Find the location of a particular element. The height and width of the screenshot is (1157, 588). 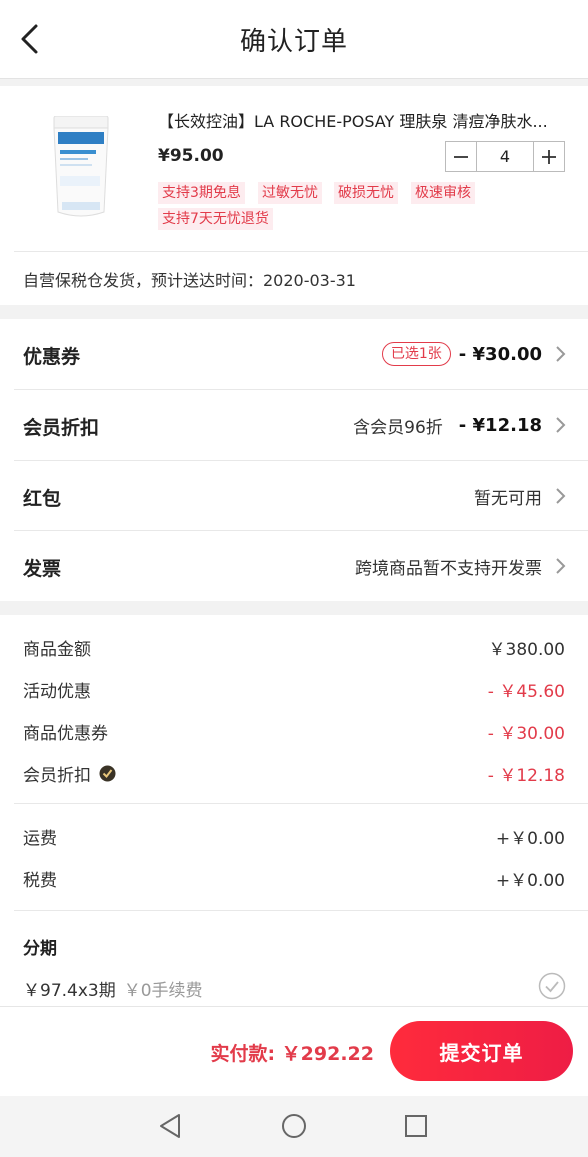

check-circle-icon is located at coordinates (552, 986).